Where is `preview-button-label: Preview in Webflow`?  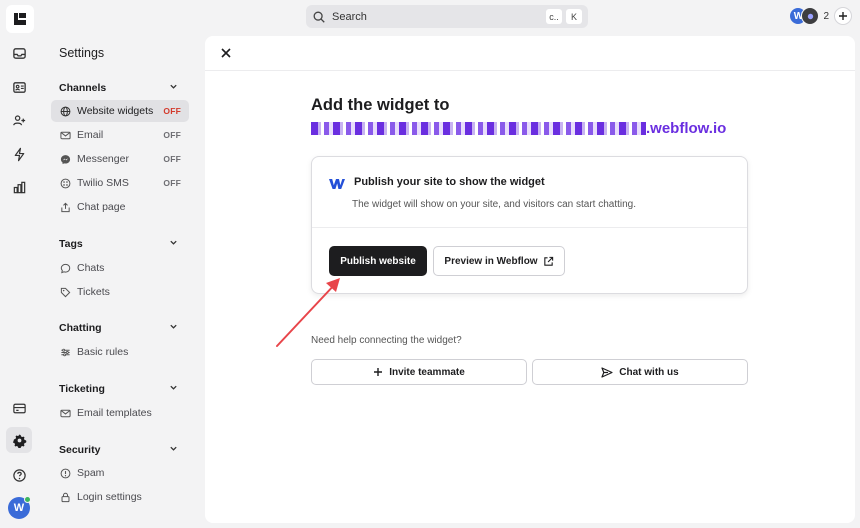
preview-button-label: Preview in Webflow is located at coordinates (491, 261).